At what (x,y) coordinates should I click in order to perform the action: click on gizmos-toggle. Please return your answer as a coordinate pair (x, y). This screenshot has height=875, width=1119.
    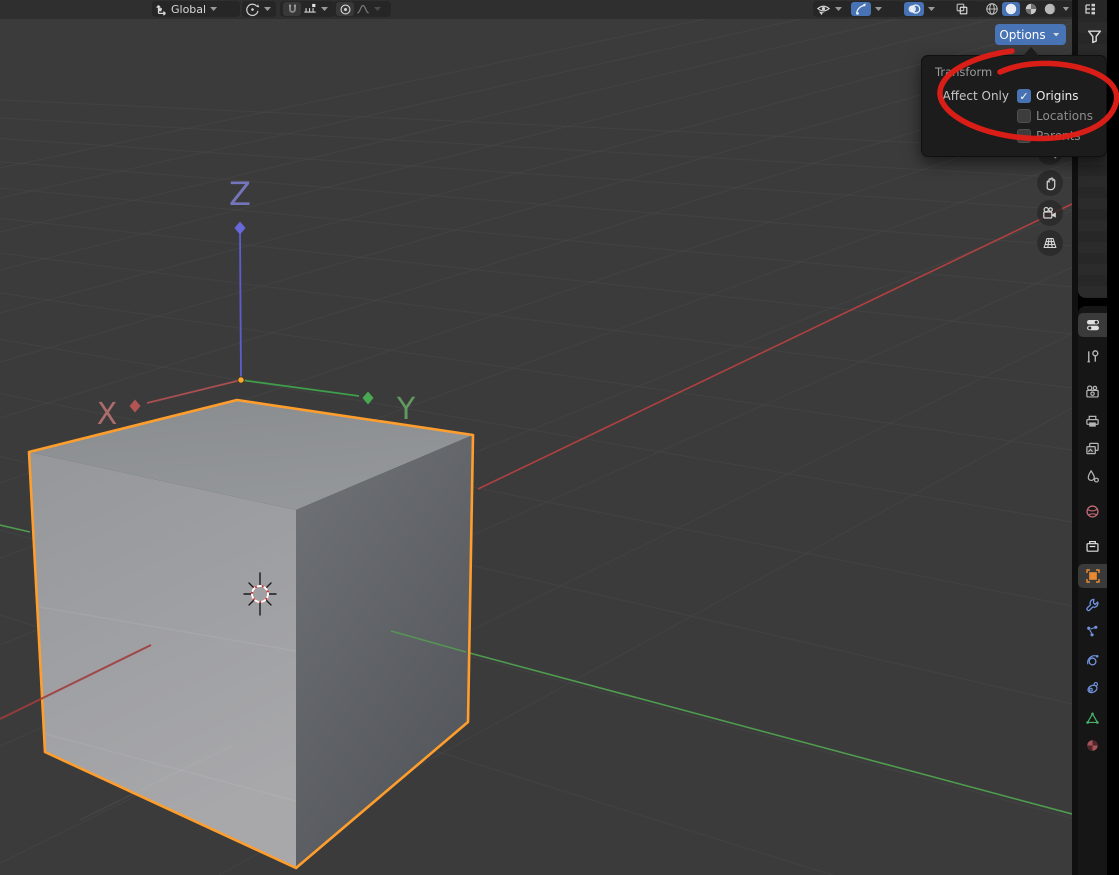
    Looking at the image, I should click on (861, 9).